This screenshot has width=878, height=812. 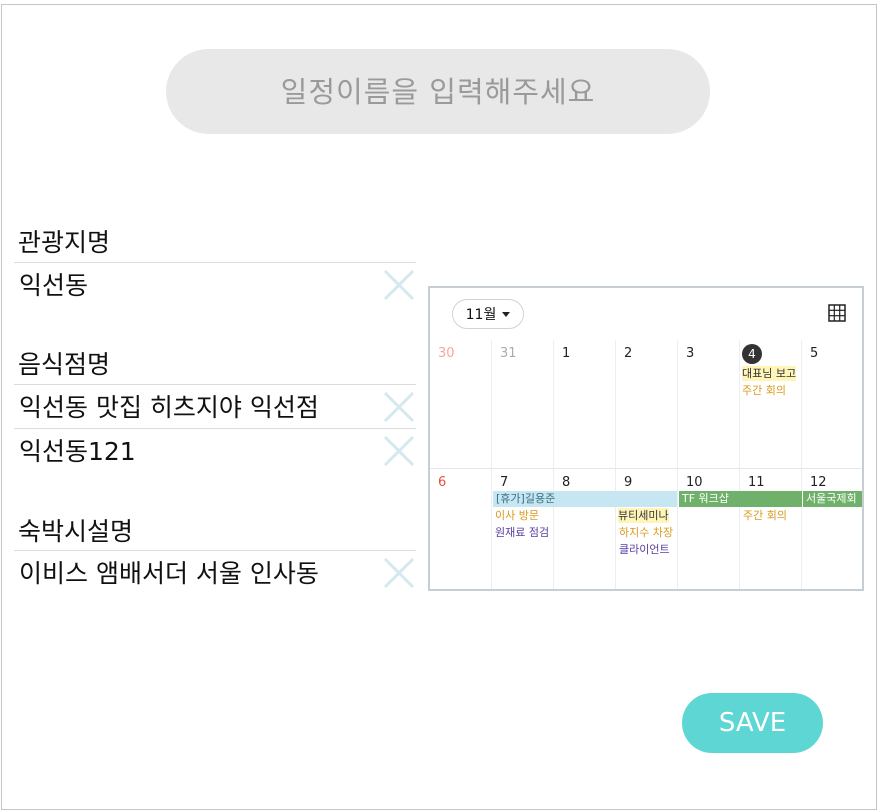 I want to click on calendar-event: 클라이언트, so click(x=644, y=549).